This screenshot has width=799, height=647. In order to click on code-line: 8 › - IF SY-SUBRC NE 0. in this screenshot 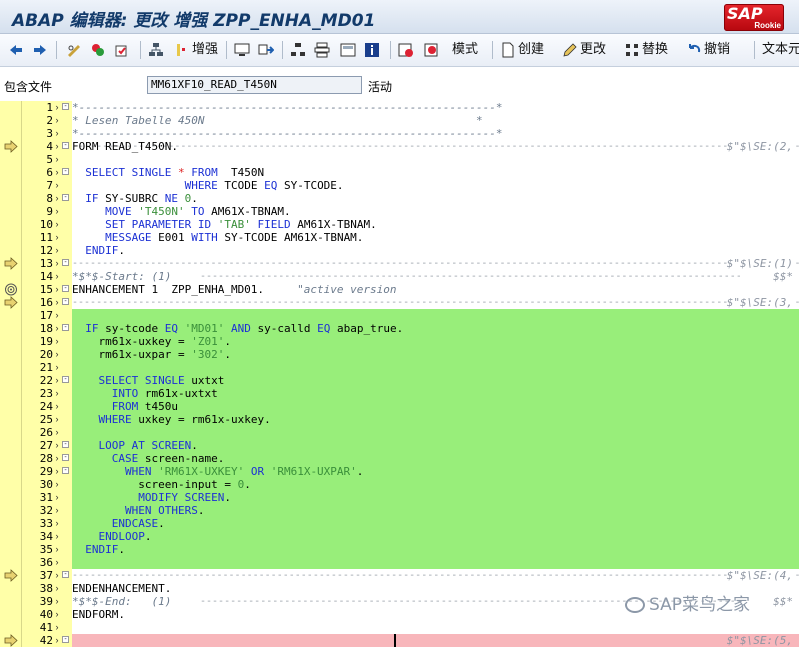, I will do `click(399, 198)`.